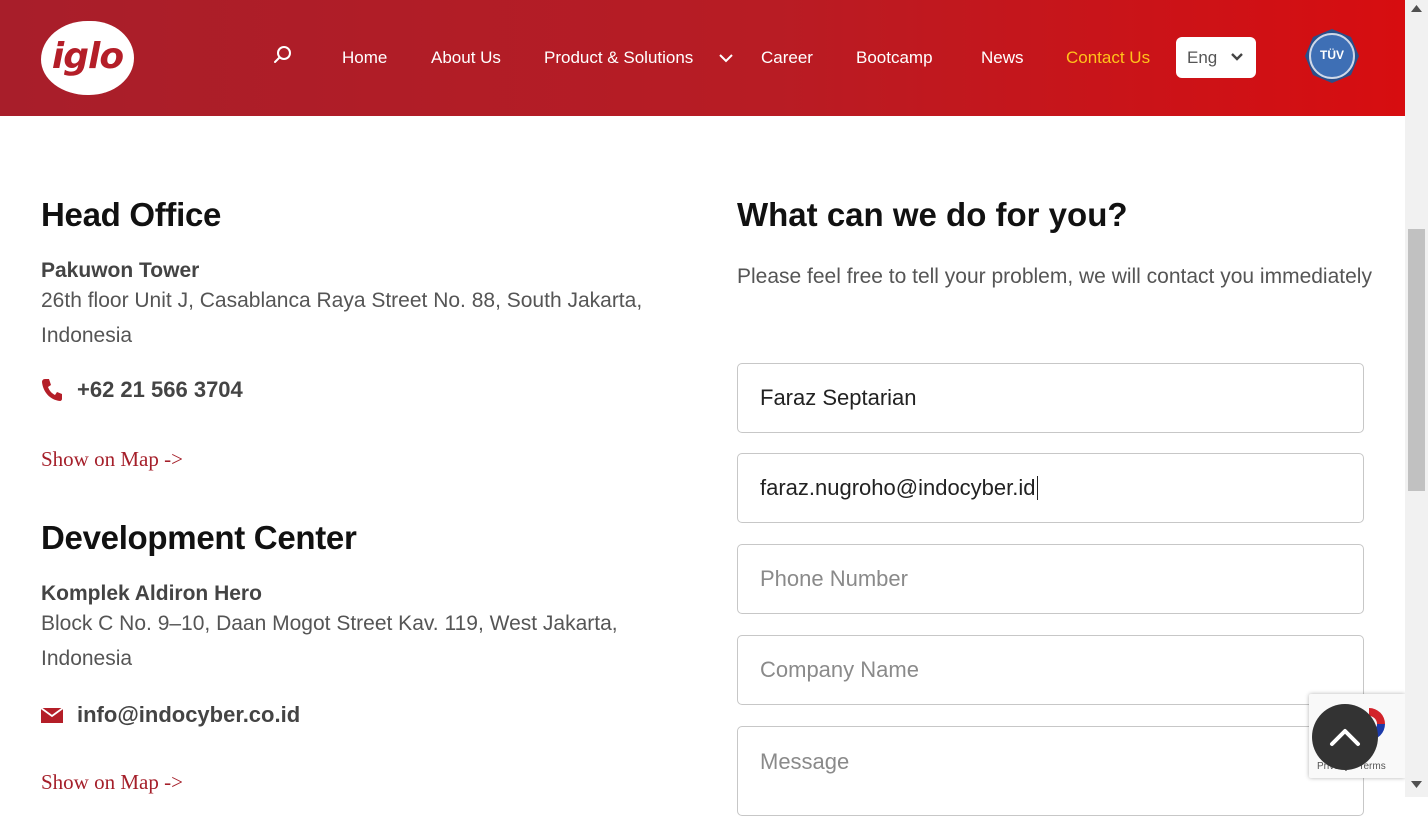 Image resolution: width=1428 pixels, height=816 pixels. What do you see at coordinates (618, 58) in the screenshot?
I see `nav-product-solutions: Product & Solutions` at bounding box center [618, 58].